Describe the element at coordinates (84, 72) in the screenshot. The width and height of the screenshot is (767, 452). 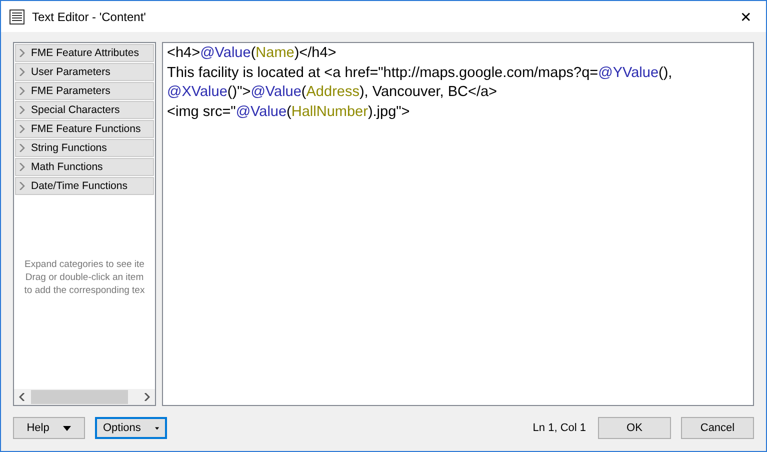
I see `category-item: User Parameters` at that location.